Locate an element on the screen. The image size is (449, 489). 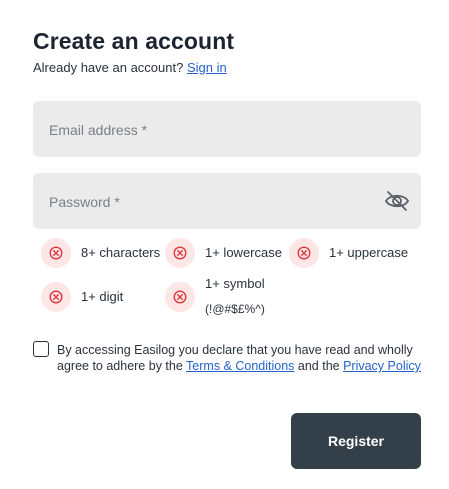
eye-slash-icon is located at coordinates (397, 201).